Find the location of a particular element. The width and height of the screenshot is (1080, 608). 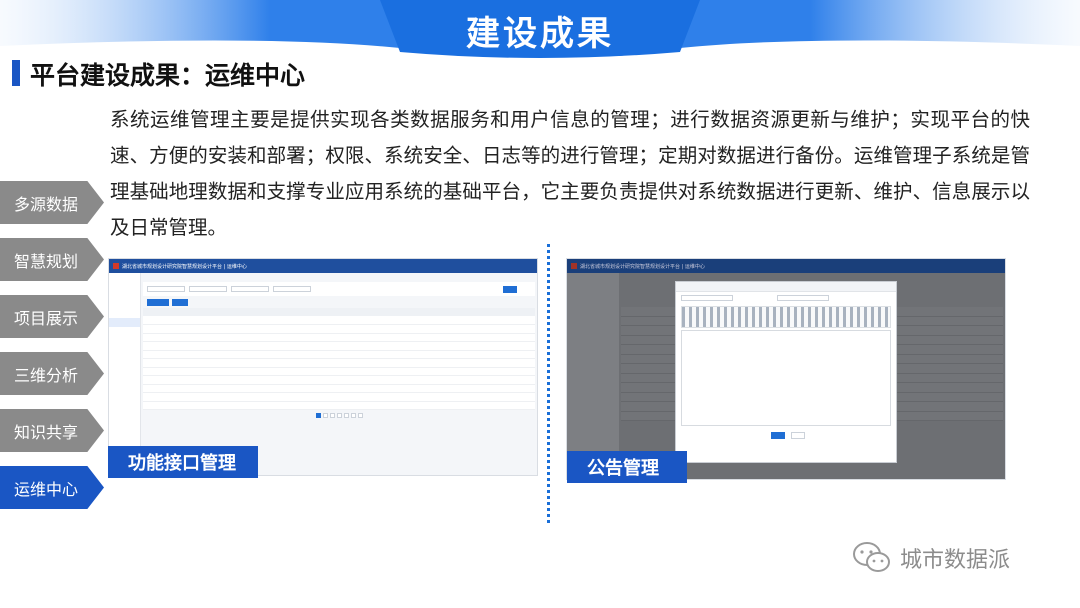

wechat-icon is located at coordinates (871, 557).